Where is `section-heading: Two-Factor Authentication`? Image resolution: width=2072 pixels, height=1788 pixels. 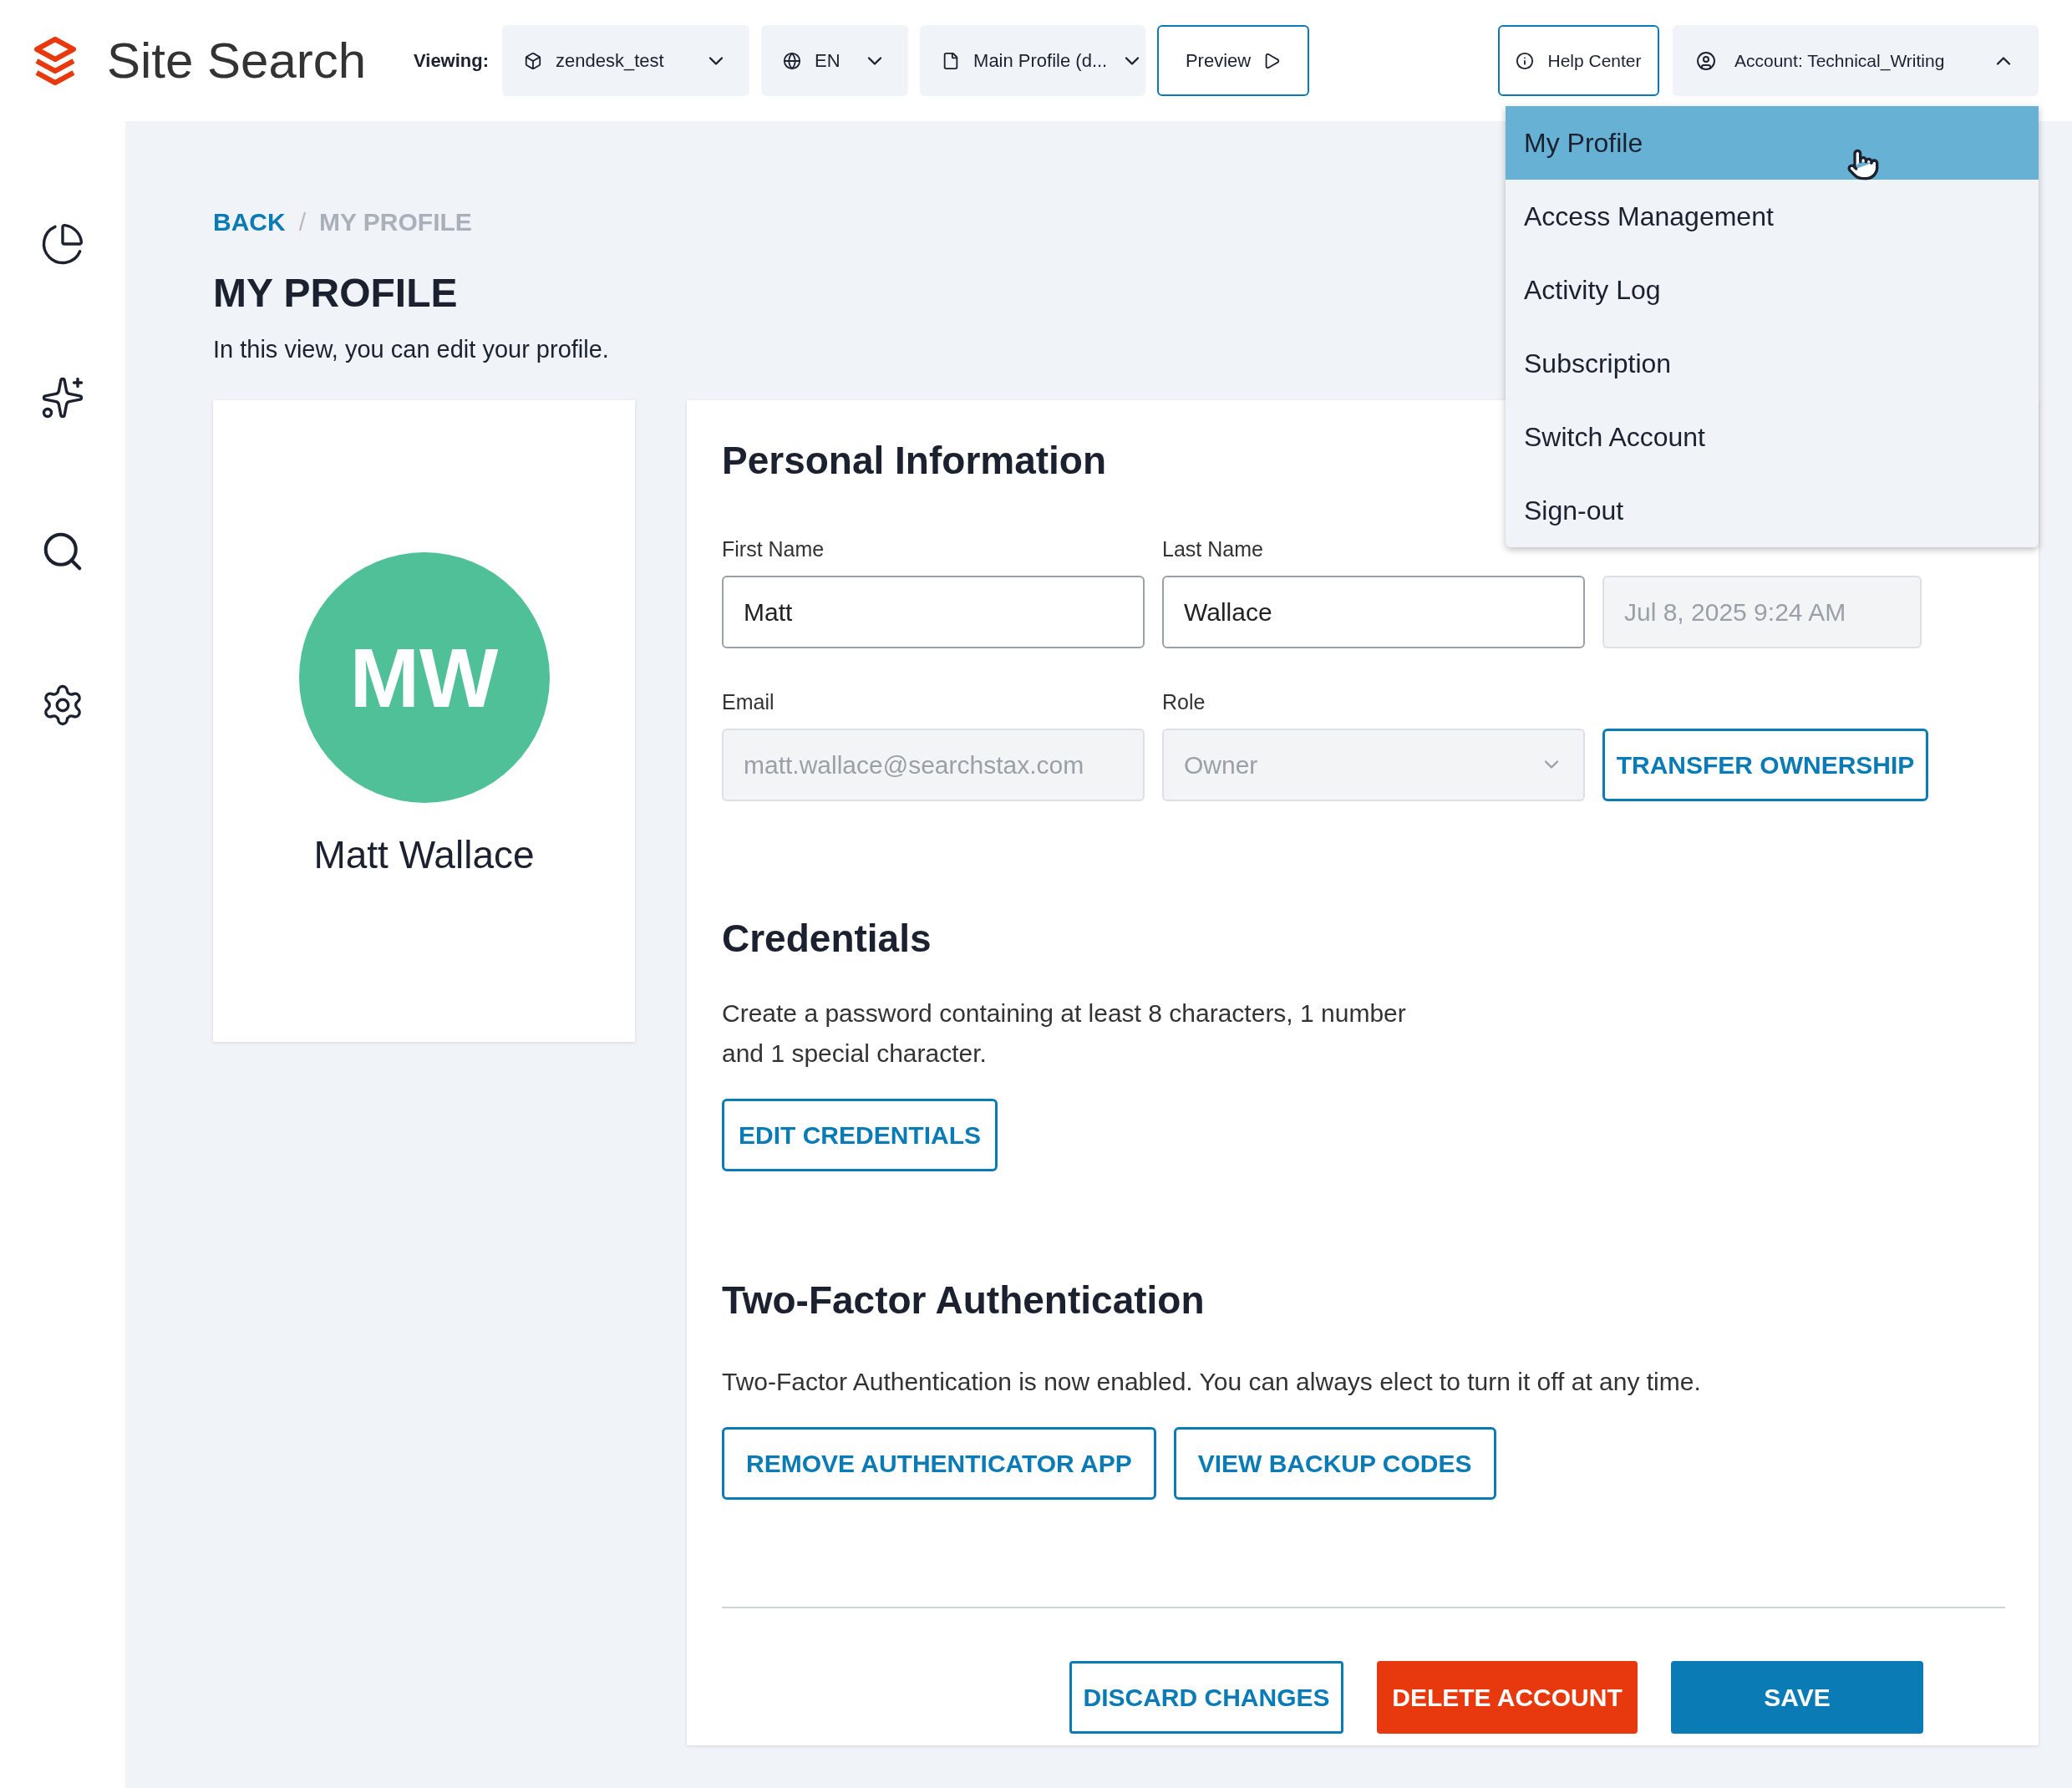 section-heading: Two-Factor Authentication is located at coordinates (964, 1300).